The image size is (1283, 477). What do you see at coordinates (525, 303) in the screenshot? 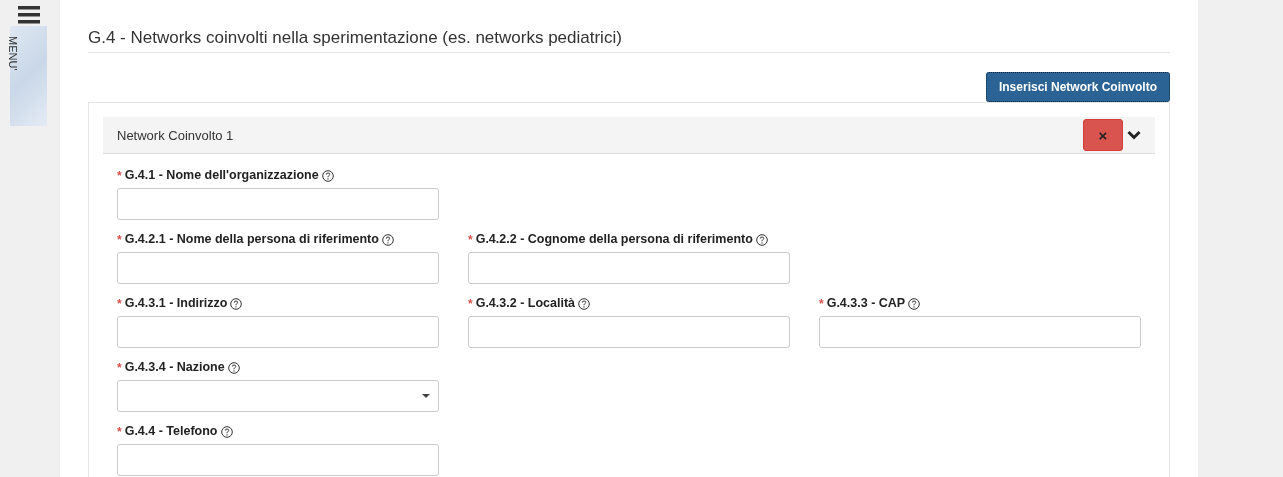
I see `label-text: G.4.3.2 - Località` at bounding box center [525, 303].